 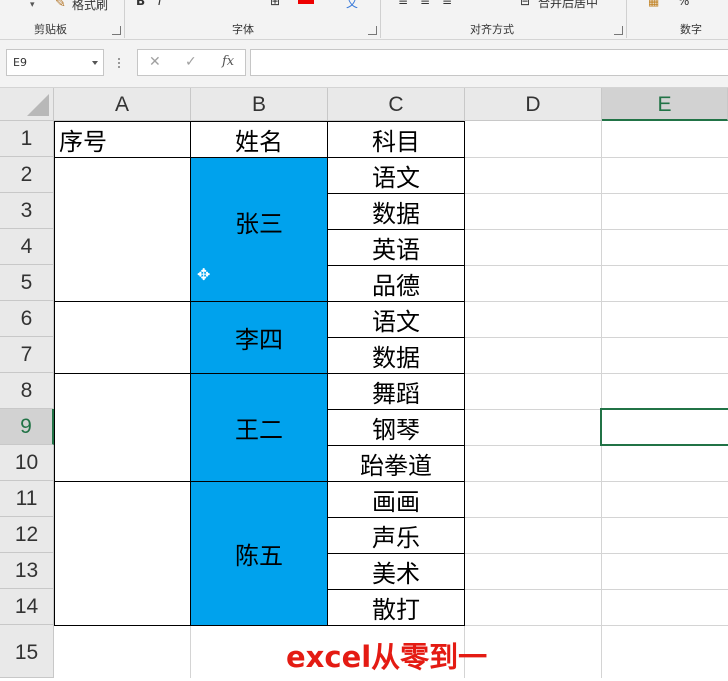 What do you see at coordinates (204, 274) in the screenshot?
I see `move-cursor-icon: ✥` at bounding box center [204, 274].